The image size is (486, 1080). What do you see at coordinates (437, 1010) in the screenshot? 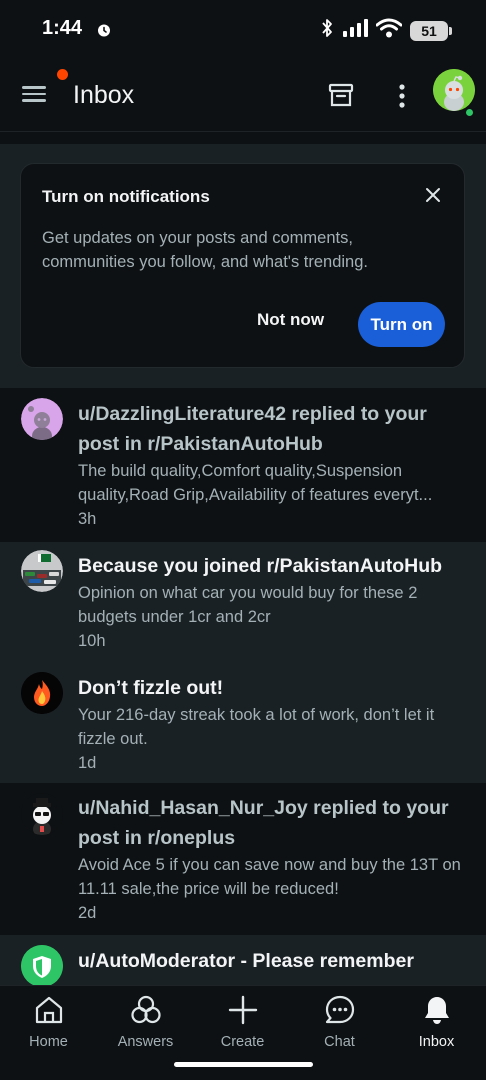
I see `bell-icon` at bounding box center [437, 1010].